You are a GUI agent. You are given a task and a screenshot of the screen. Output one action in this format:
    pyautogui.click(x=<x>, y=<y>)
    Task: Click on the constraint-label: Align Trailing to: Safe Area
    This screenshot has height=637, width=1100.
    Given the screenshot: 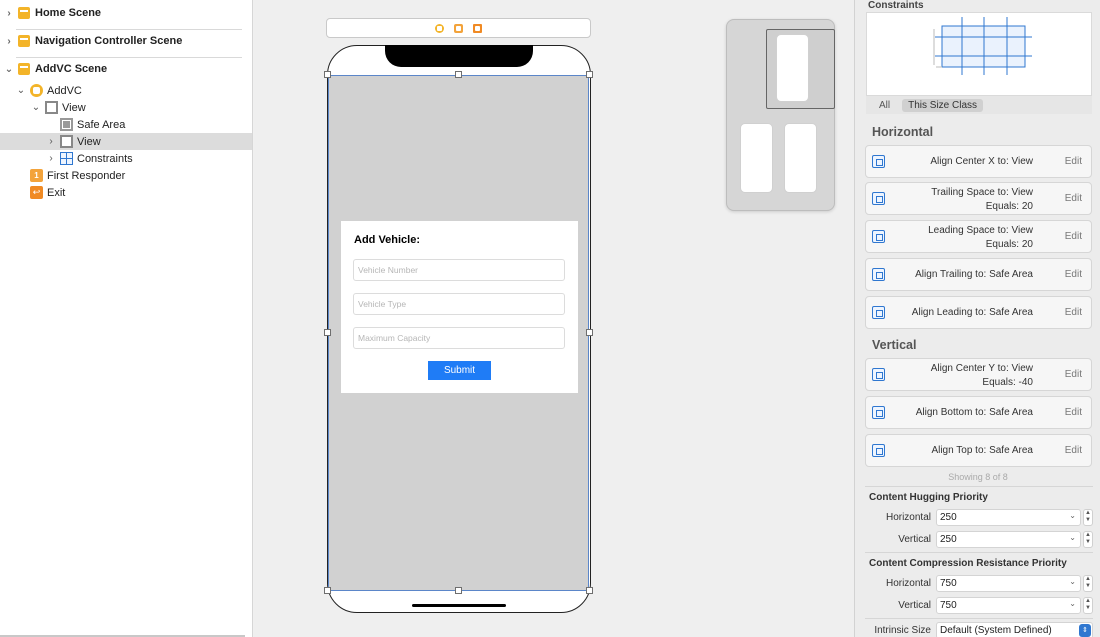 What is the action you would take?
    pyautogui.click(x=974, y=274)
    